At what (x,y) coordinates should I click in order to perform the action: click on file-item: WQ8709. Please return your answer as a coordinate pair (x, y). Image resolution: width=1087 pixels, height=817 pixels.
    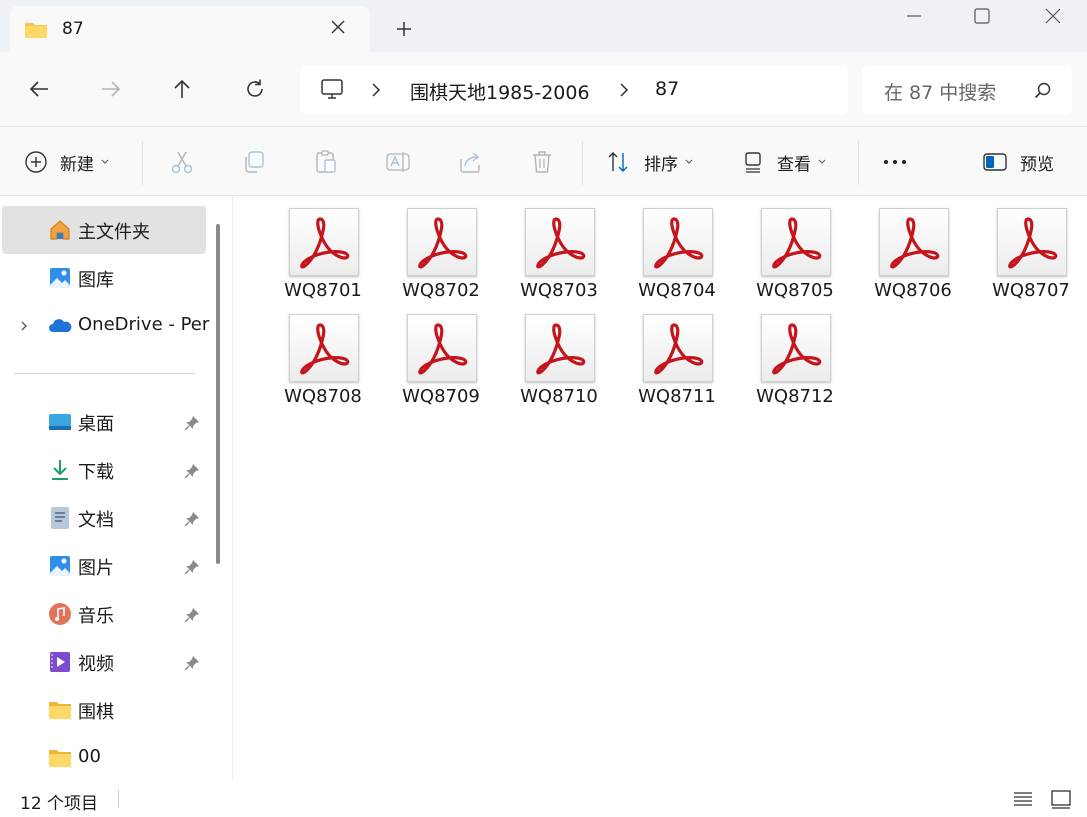
    Looking at the image, I should click on (439, 354).